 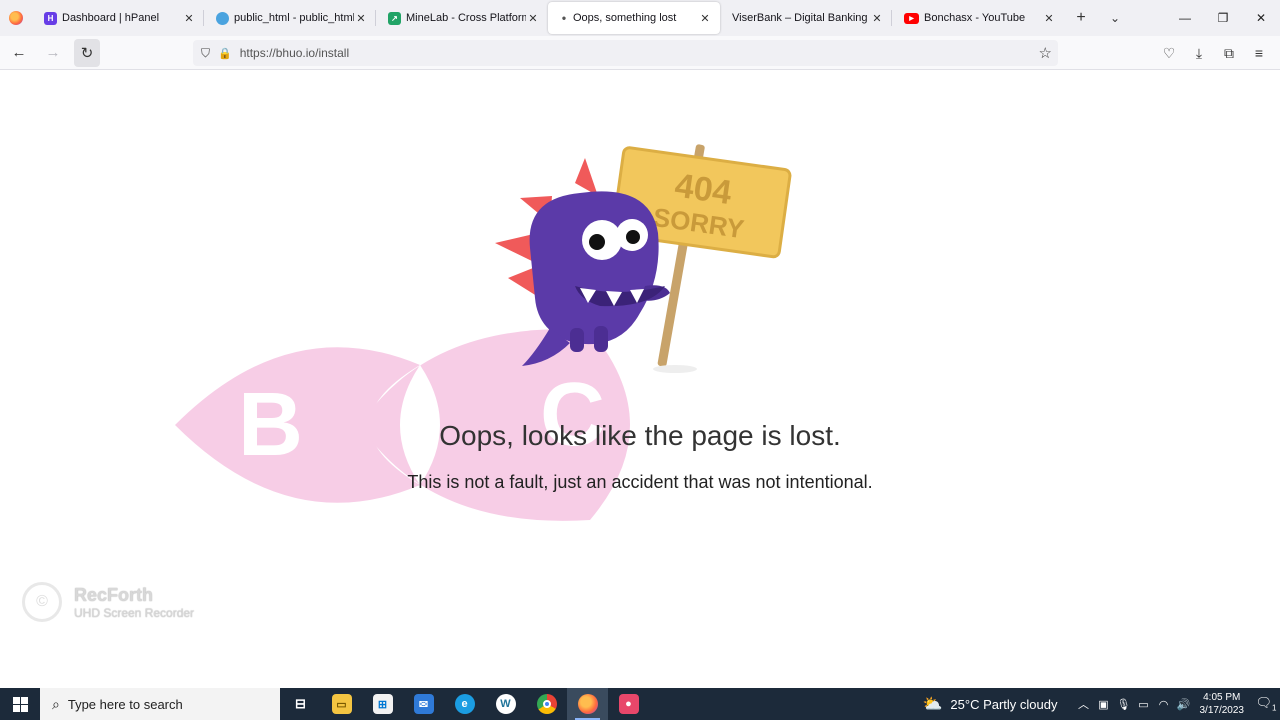 I want to click on task-view-icon: ⊟, so click(x=300, y=704).